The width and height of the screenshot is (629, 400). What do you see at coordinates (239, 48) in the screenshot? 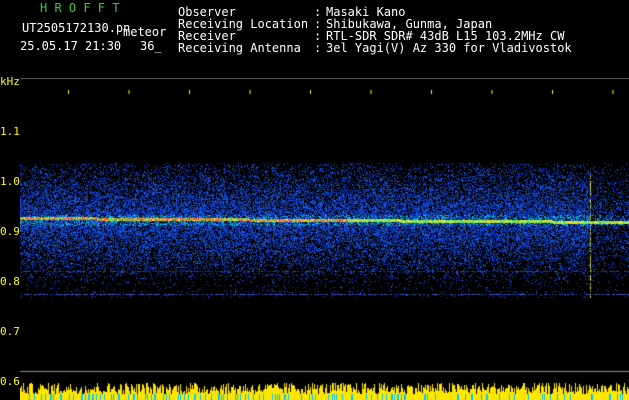
I see `info-label: Receiving Antenna` at bounding box center [239, 48].